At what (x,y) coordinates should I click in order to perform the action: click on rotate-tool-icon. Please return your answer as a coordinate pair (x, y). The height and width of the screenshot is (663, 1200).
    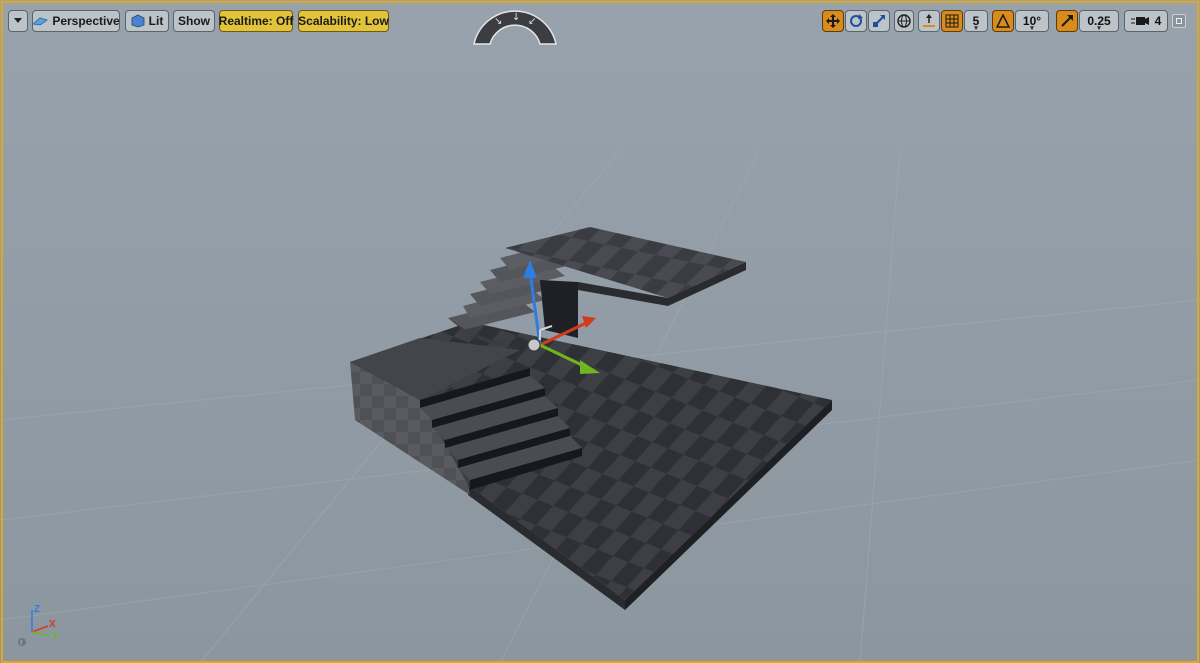
    Looking at the image, I should click on (856, 21).